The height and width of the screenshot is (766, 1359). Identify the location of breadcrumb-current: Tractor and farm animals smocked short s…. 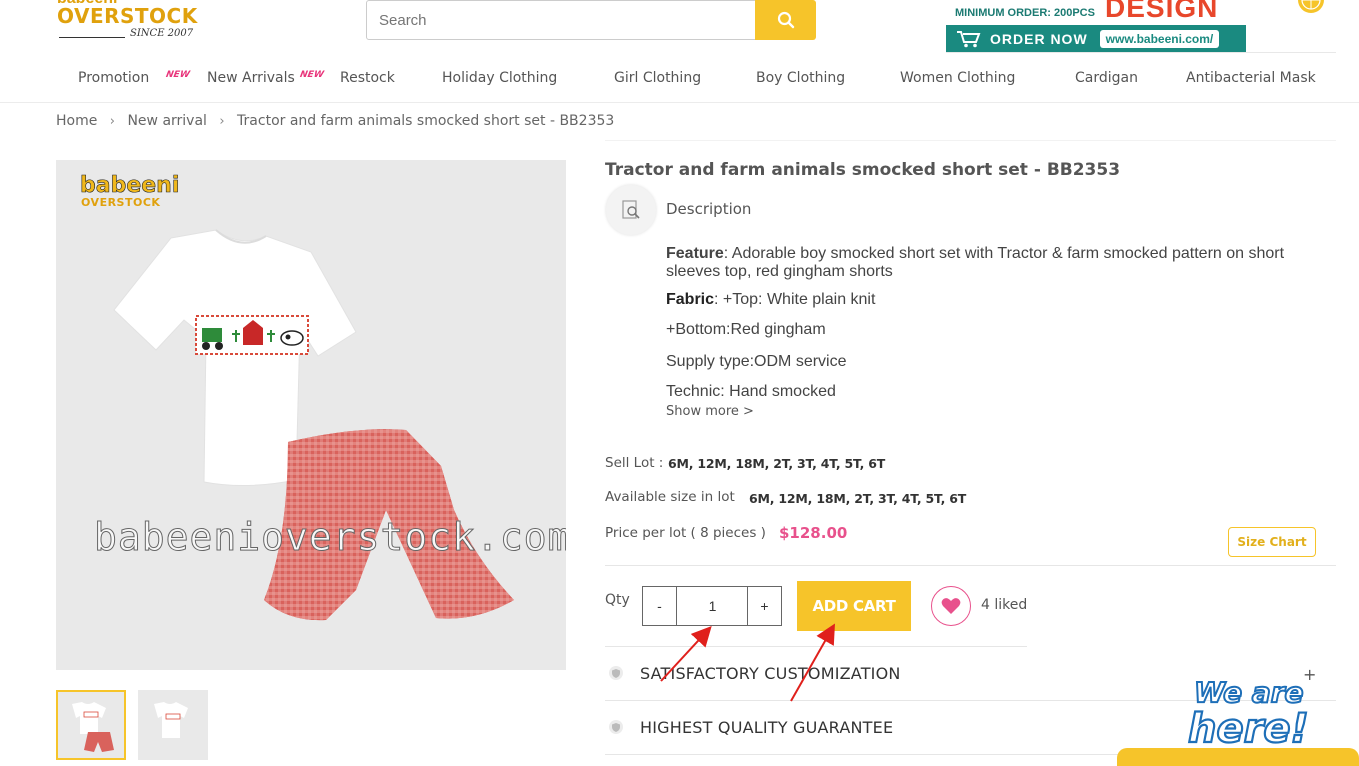
(426, 121).